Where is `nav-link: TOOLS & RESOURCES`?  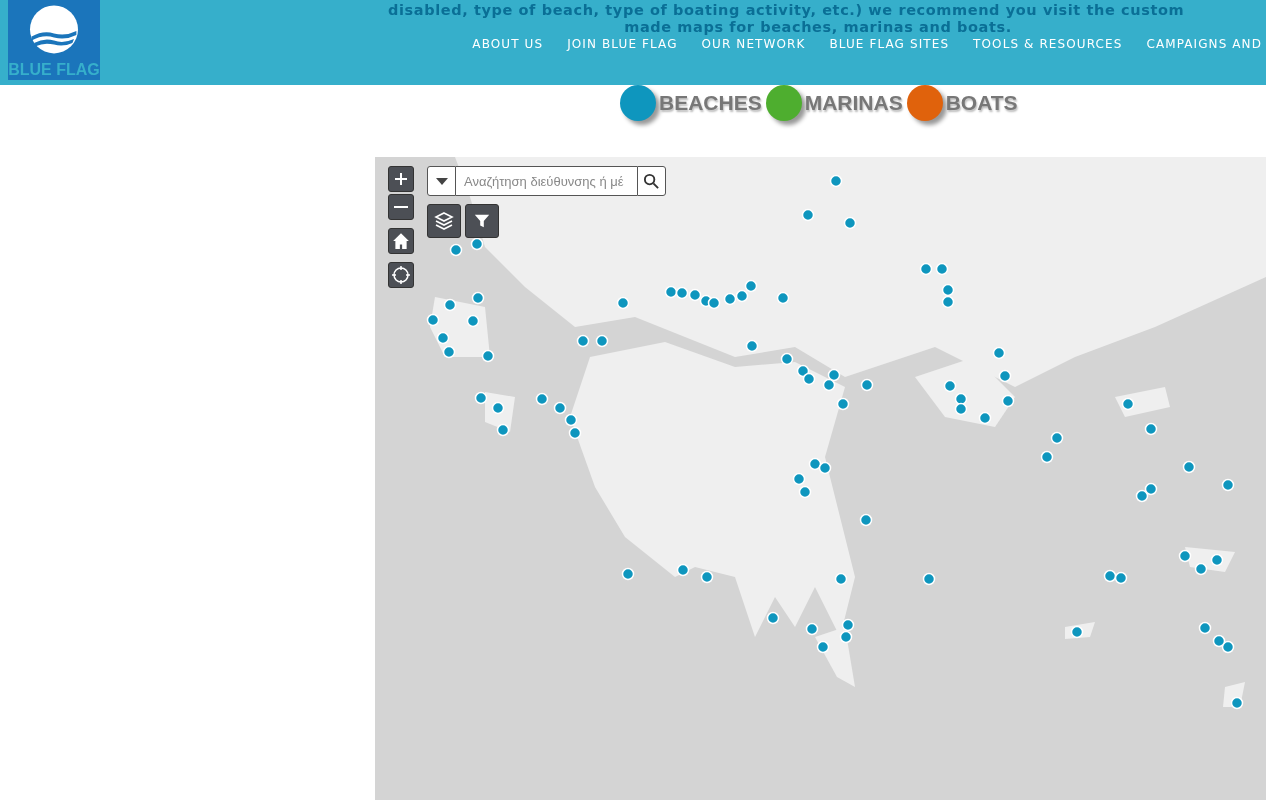 nav-link: TOOLS & RESOURCES is located at coordinates (1036, 44).